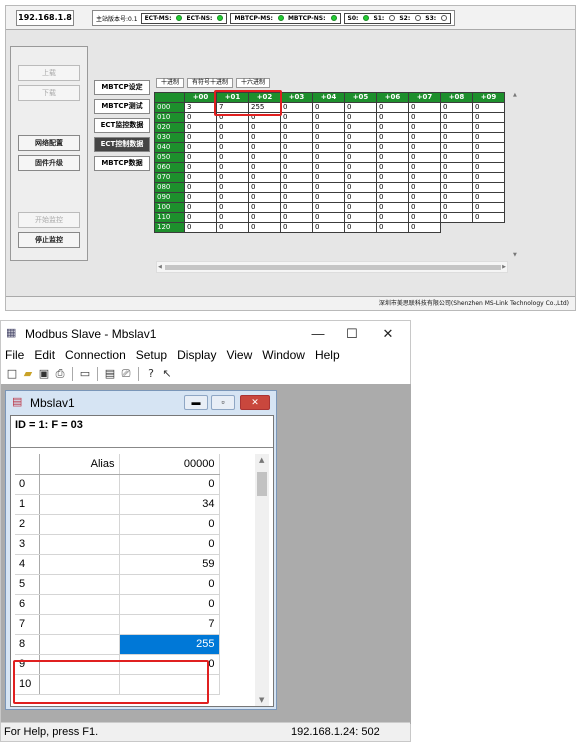 The image size is (581, 742). What do you see at coordinates (122, 144) in the screenshot?
I see `tab-ect-control-data: ECT控制数据` at bounding box center [122, 144].